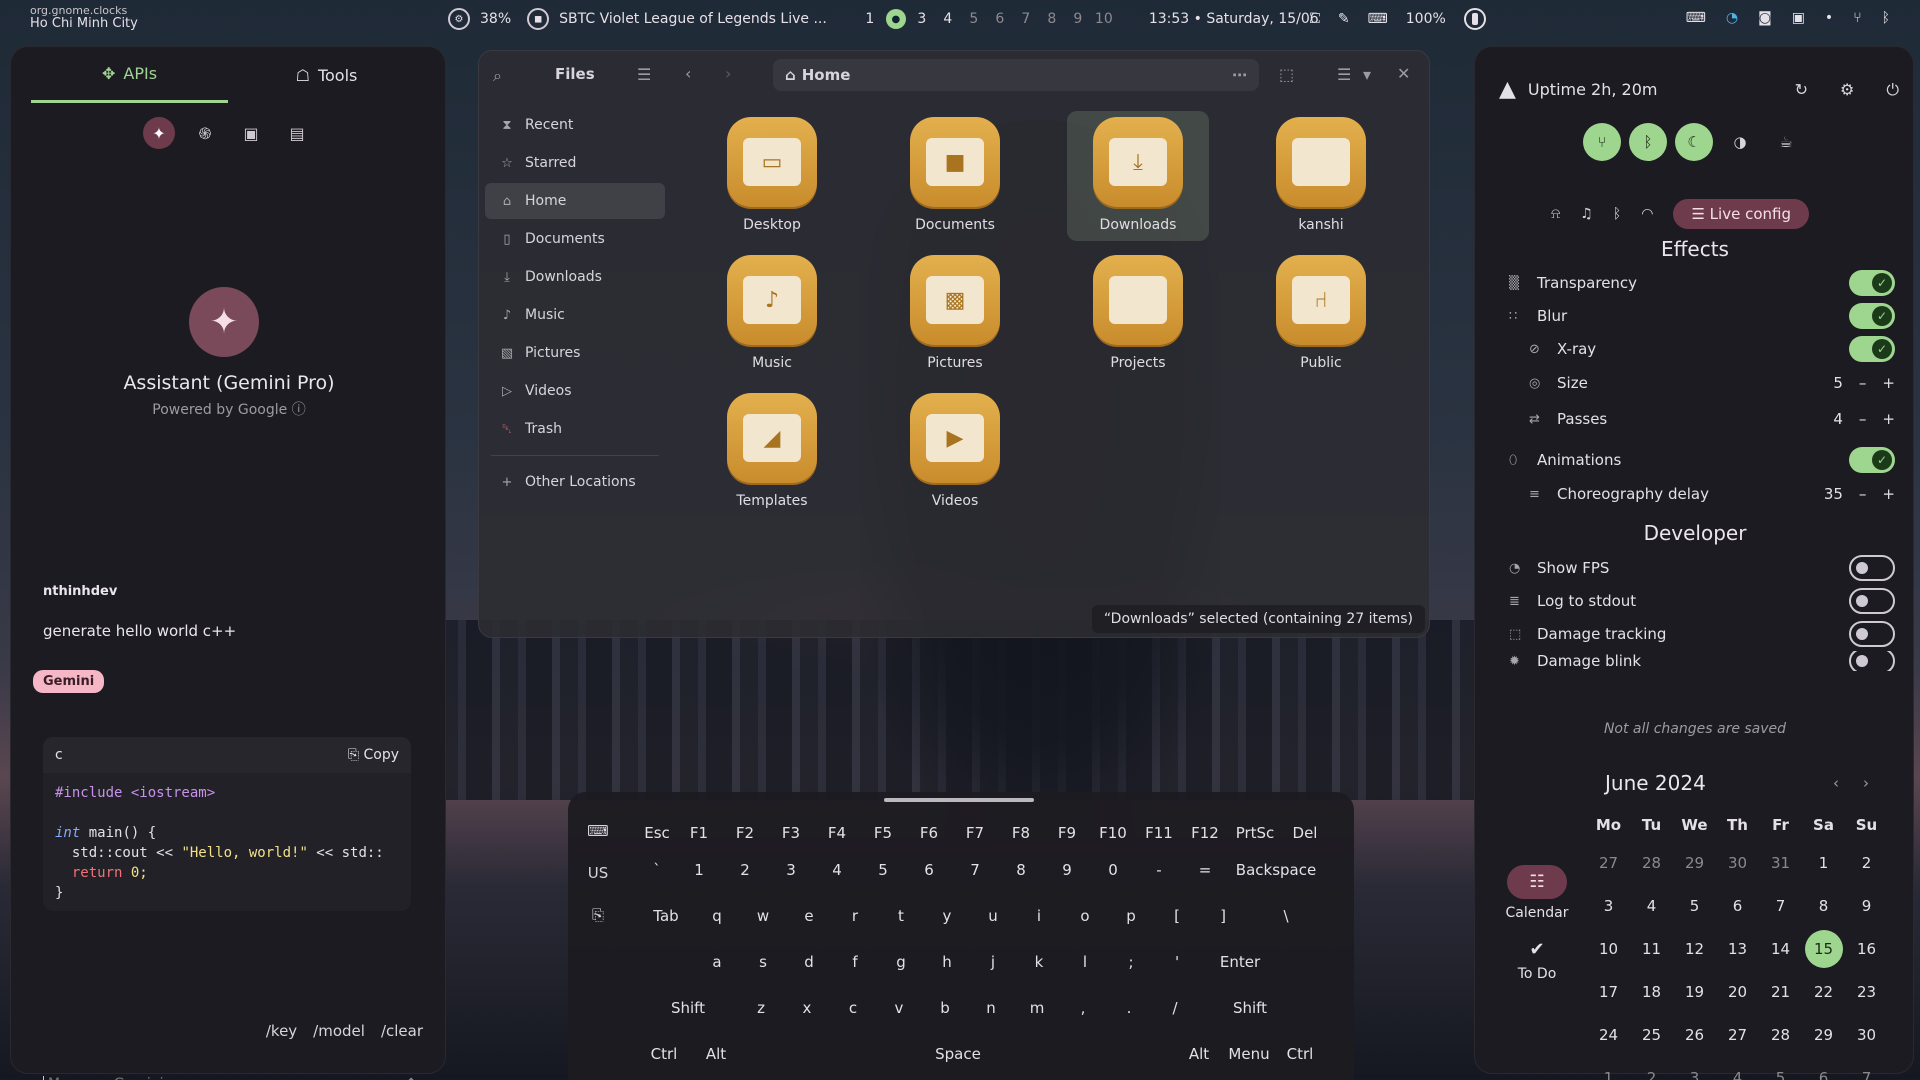  Describe the element at coordinates (1737, 1035) in the screenshot. I see `calendar-day: 27` at that location.